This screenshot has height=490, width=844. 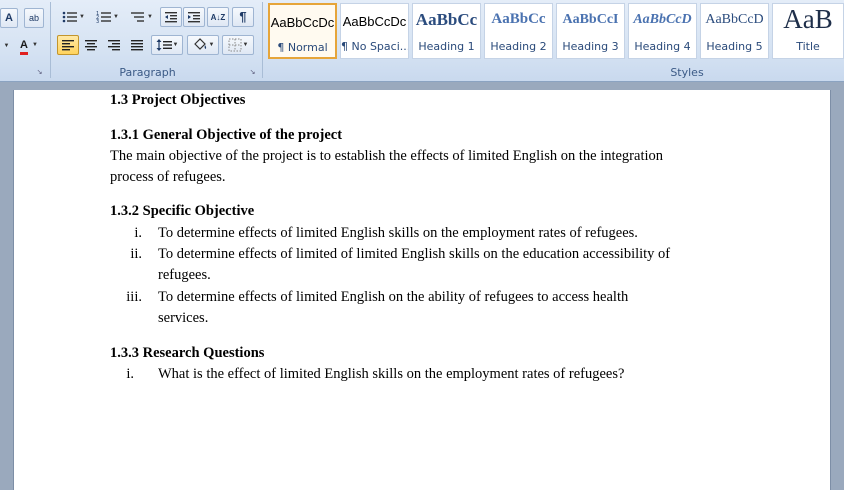 What do you see at coordinates (808, 46) in the screenshot?
I see `style-name: Title` at bounding box center [808, 46].